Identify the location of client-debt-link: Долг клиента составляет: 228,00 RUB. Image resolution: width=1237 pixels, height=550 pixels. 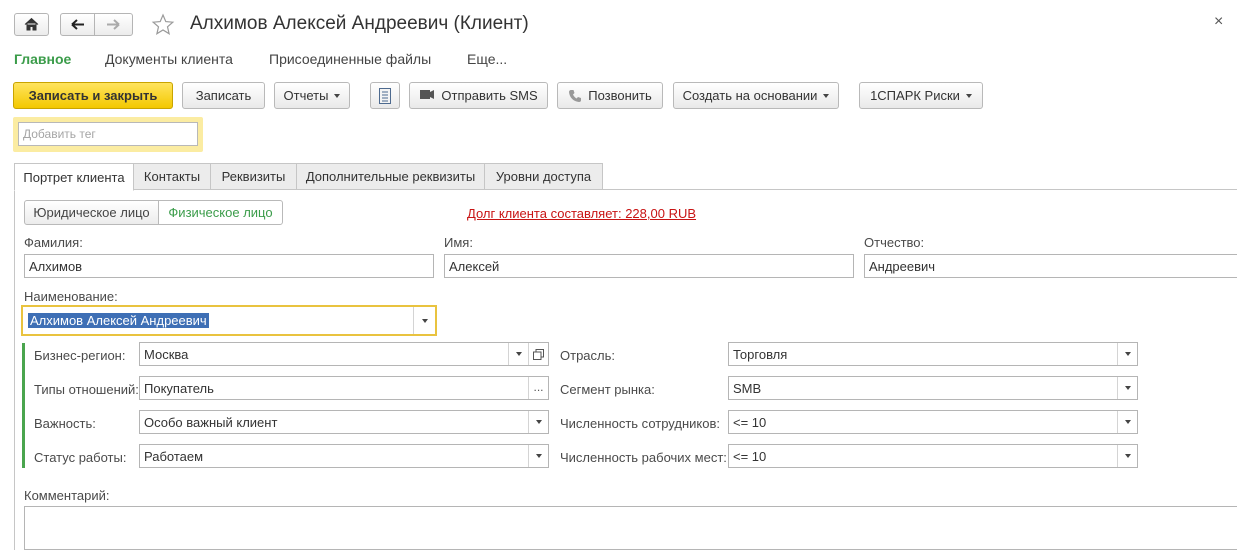
(581, 213).